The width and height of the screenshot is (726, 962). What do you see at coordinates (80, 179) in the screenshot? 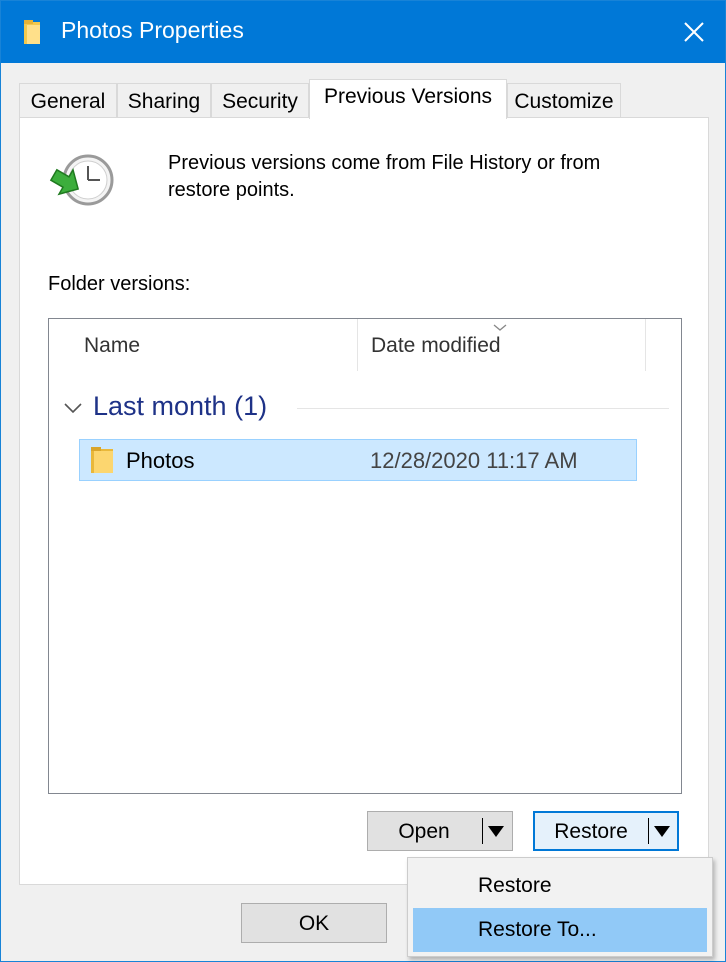
I see `clock-restore-icon` at bounding box center [80, 179].